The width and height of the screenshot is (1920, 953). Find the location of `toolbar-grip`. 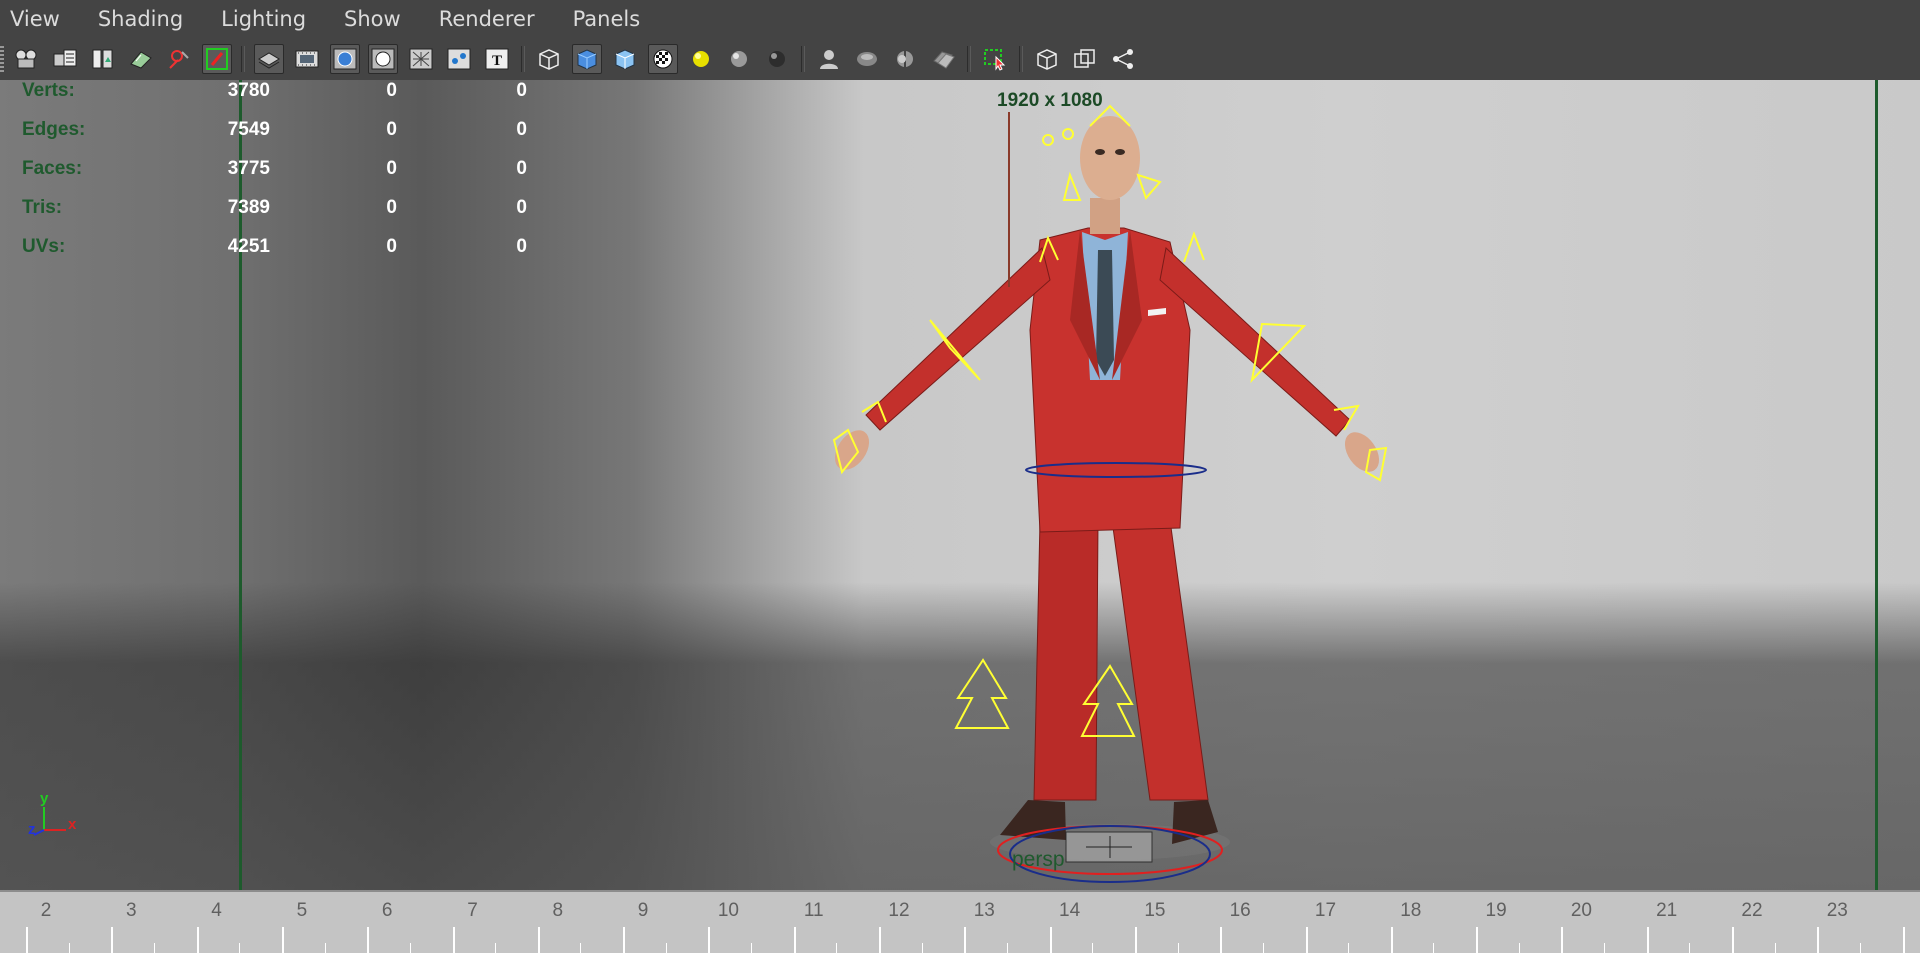

toolbar-grip is located at coordinates (2, 59).